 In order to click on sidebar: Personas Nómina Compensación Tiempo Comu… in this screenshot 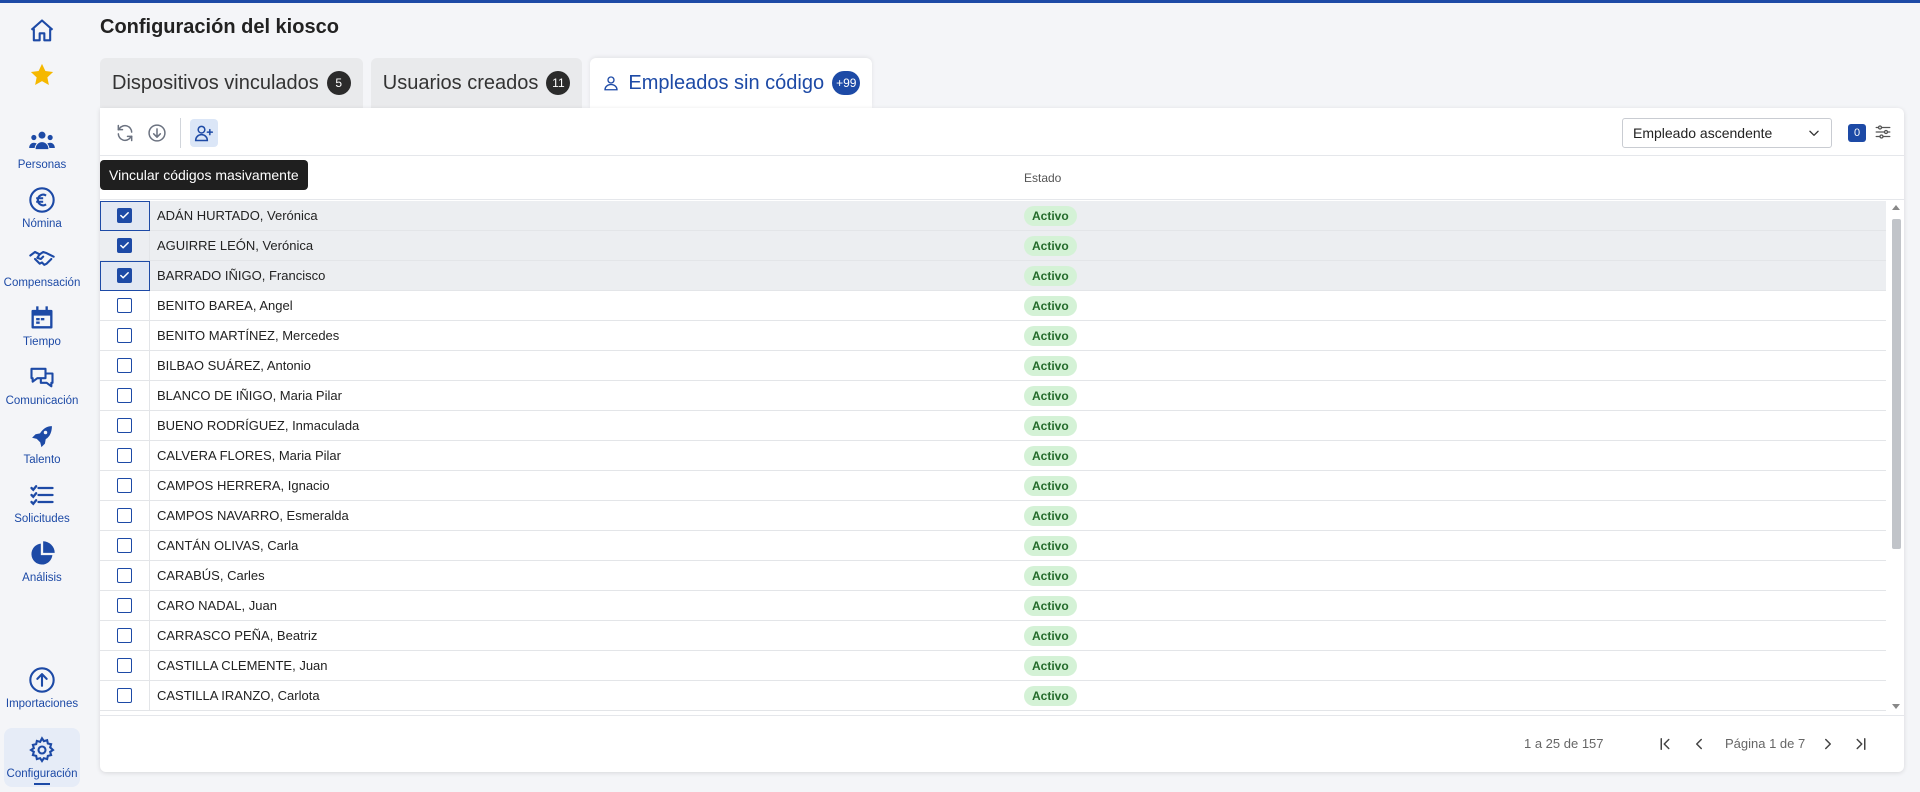, I will do `click(42, 397)`.